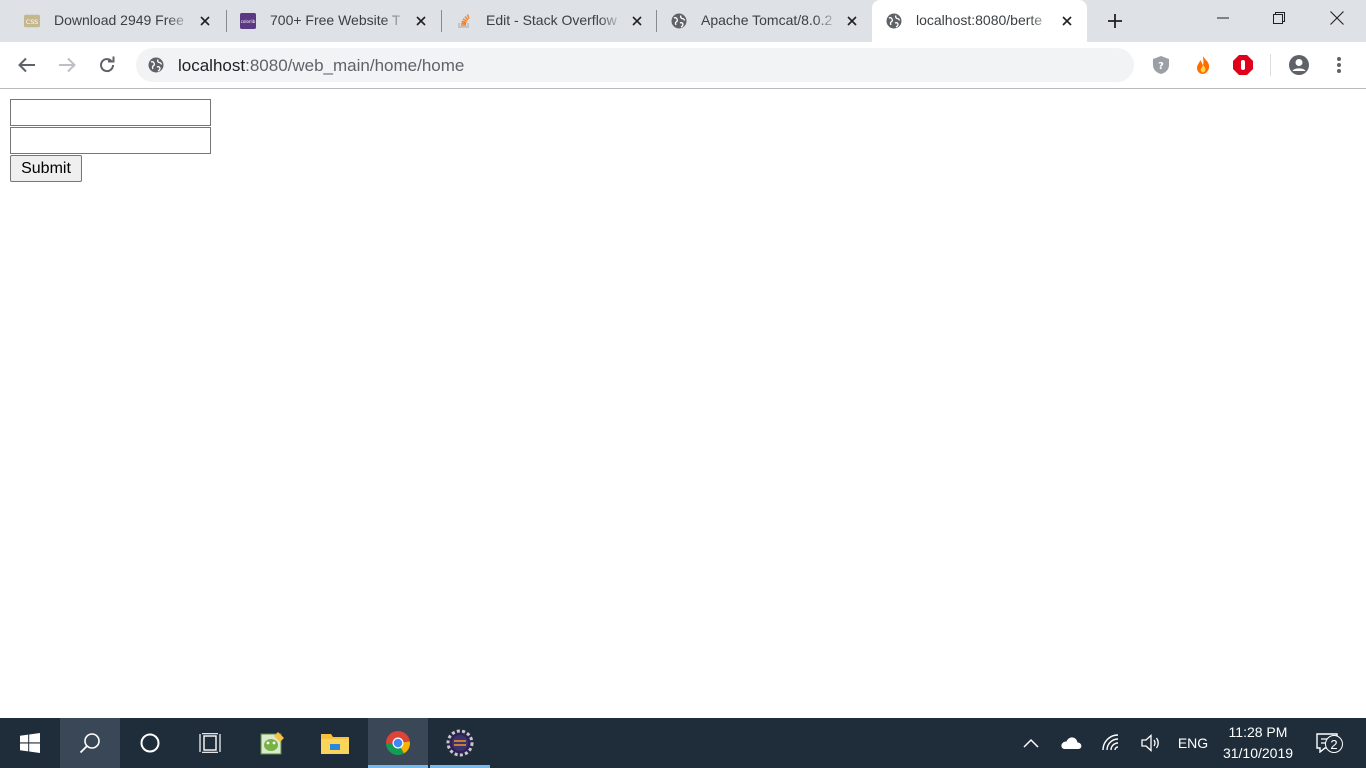 The image size is (1366, 768). I want to click on stack-overflow-icon, so click(464, 21).